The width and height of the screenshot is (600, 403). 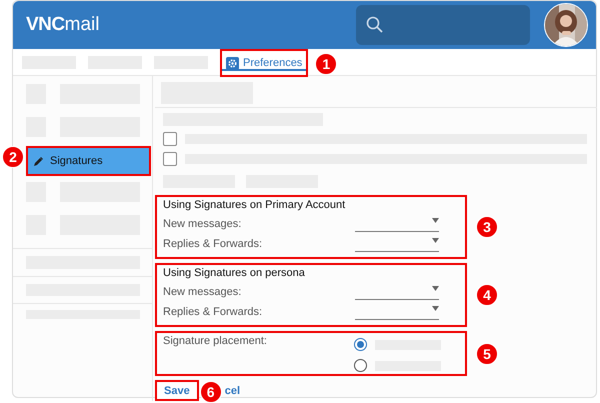 I want to click on field-label: Signature placement:, so click(x=215, y=342).